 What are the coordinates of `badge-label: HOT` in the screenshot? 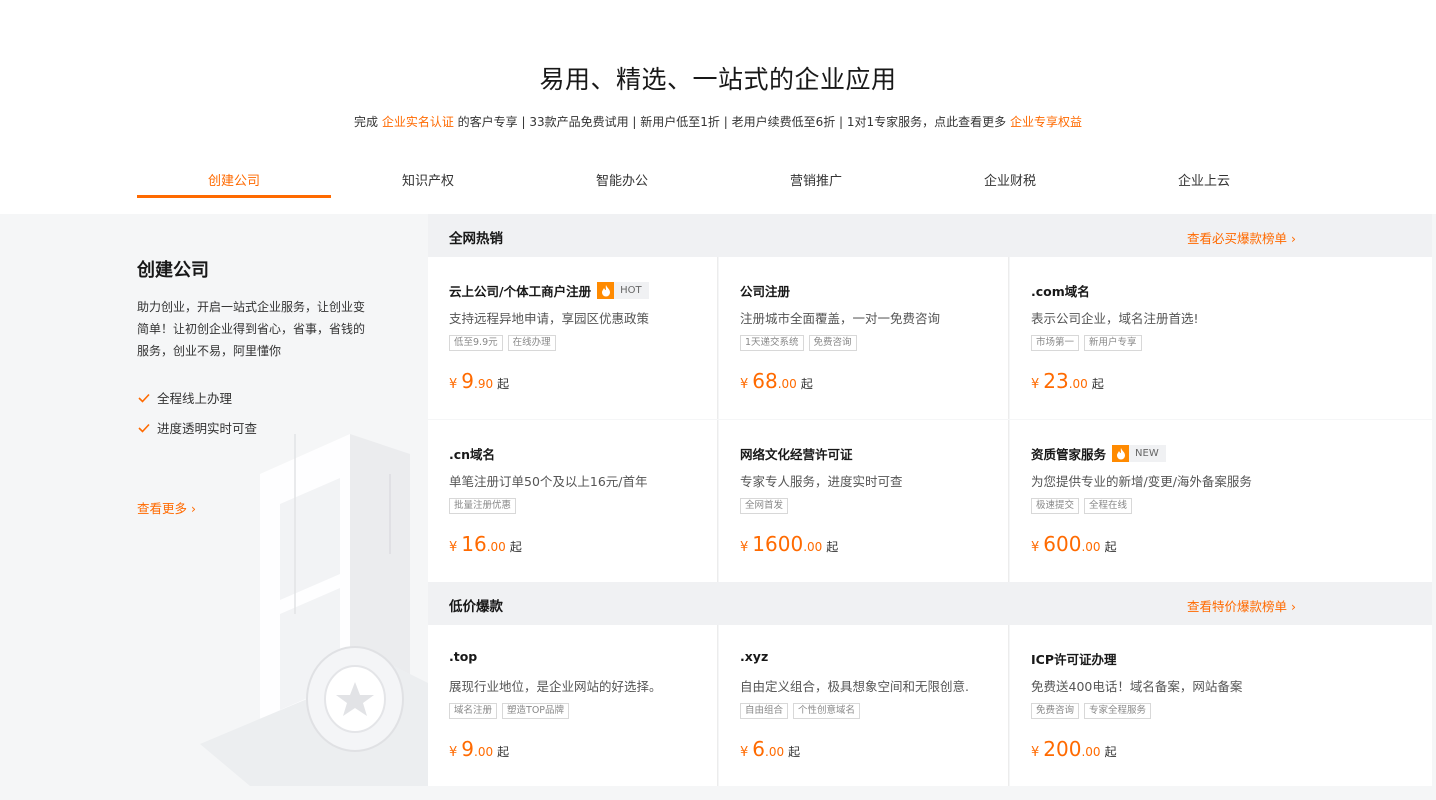 It's located at (631, 290).